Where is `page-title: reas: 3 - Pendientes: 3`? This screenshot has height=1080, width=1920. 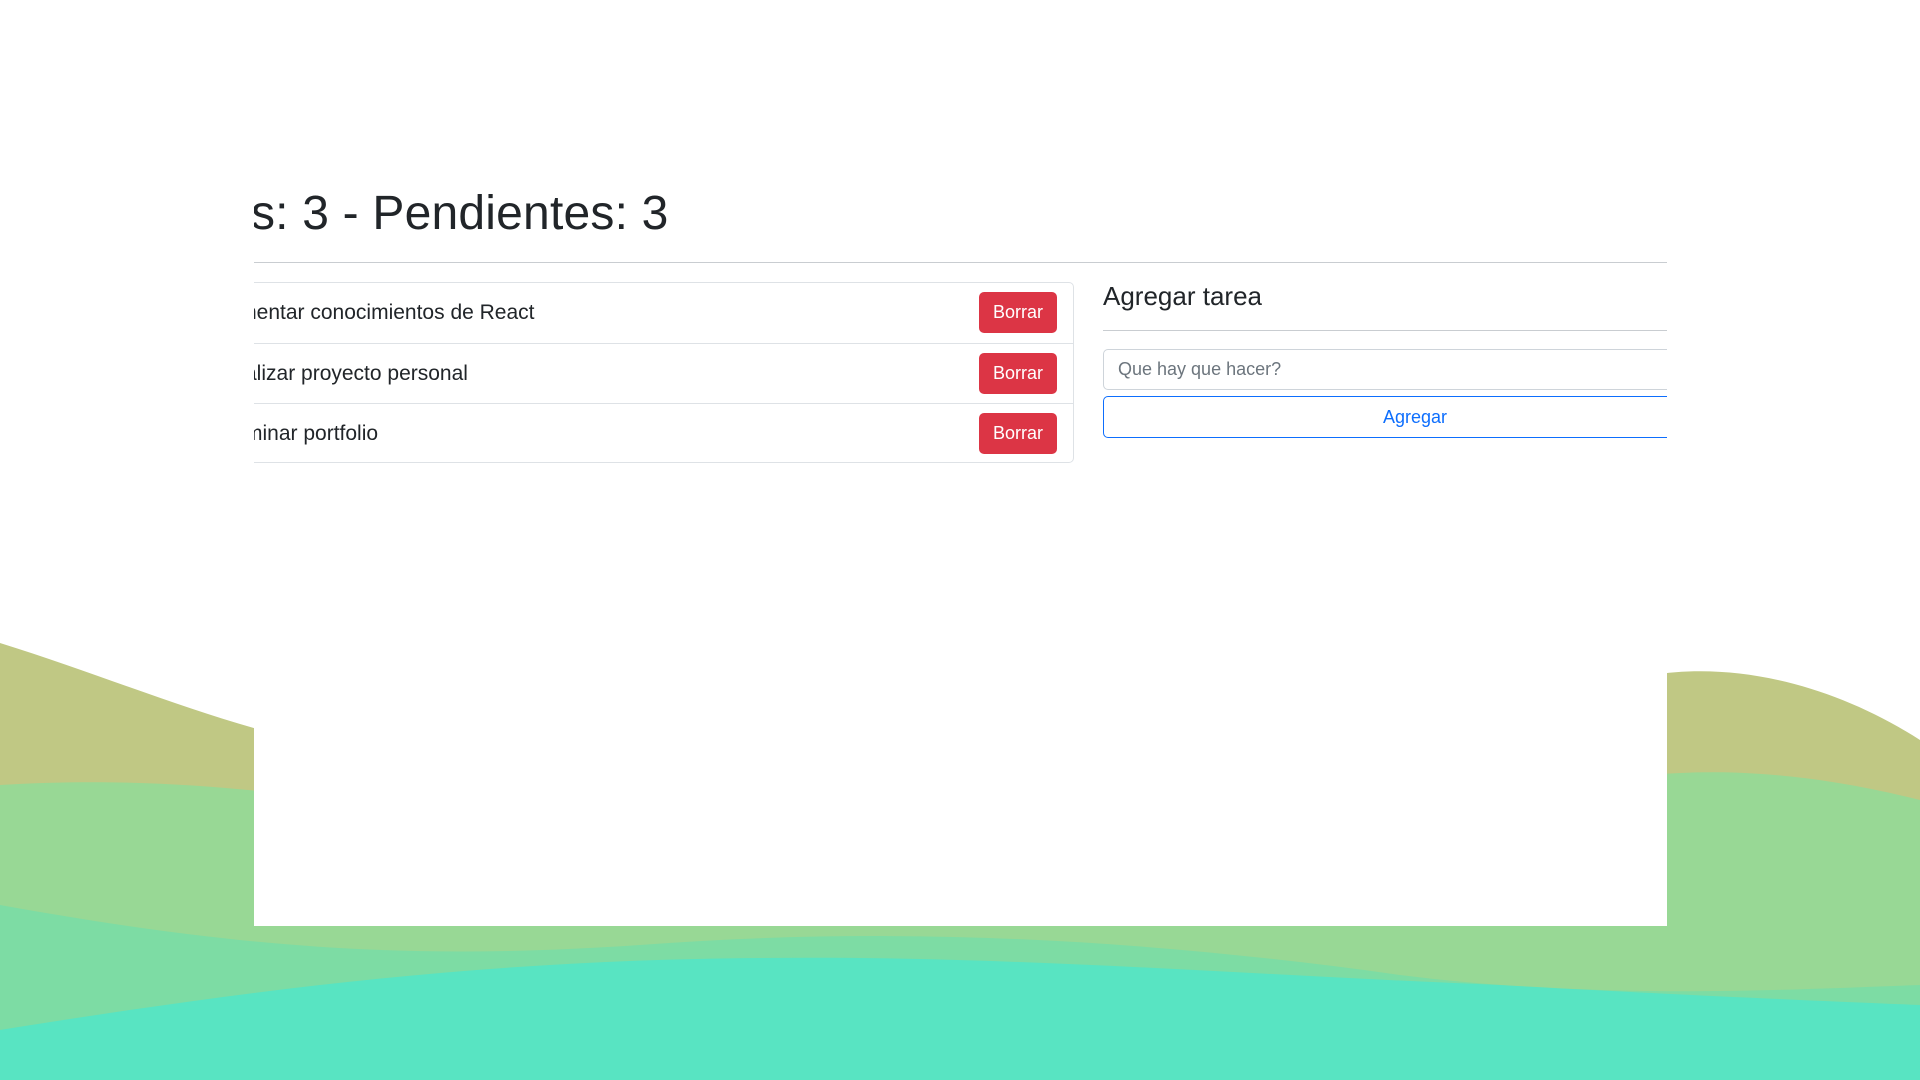
page-title: reas: 3 - Pendientes: 3 is located at coordinates (461, 213).